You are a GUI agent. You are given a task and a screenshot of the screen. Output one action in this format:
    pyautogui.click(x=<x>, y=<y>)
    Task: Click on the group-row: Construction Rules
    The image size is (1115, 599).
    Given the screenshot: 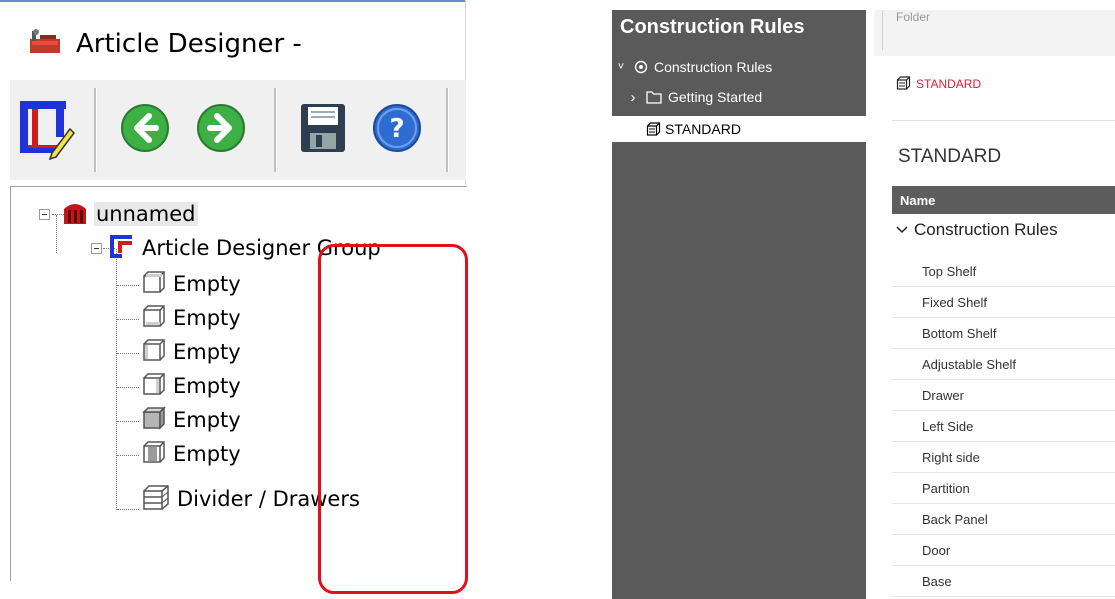 What is the action you would take?
    pyautogui.click(x=977, y=230)
    